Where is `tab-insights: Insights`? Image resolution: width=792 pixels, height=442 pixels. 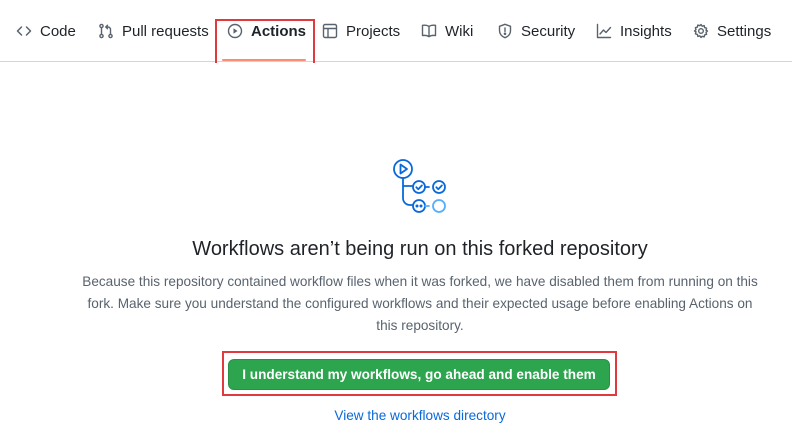
tab-insights: Insights is located at coordinates (634, 31).